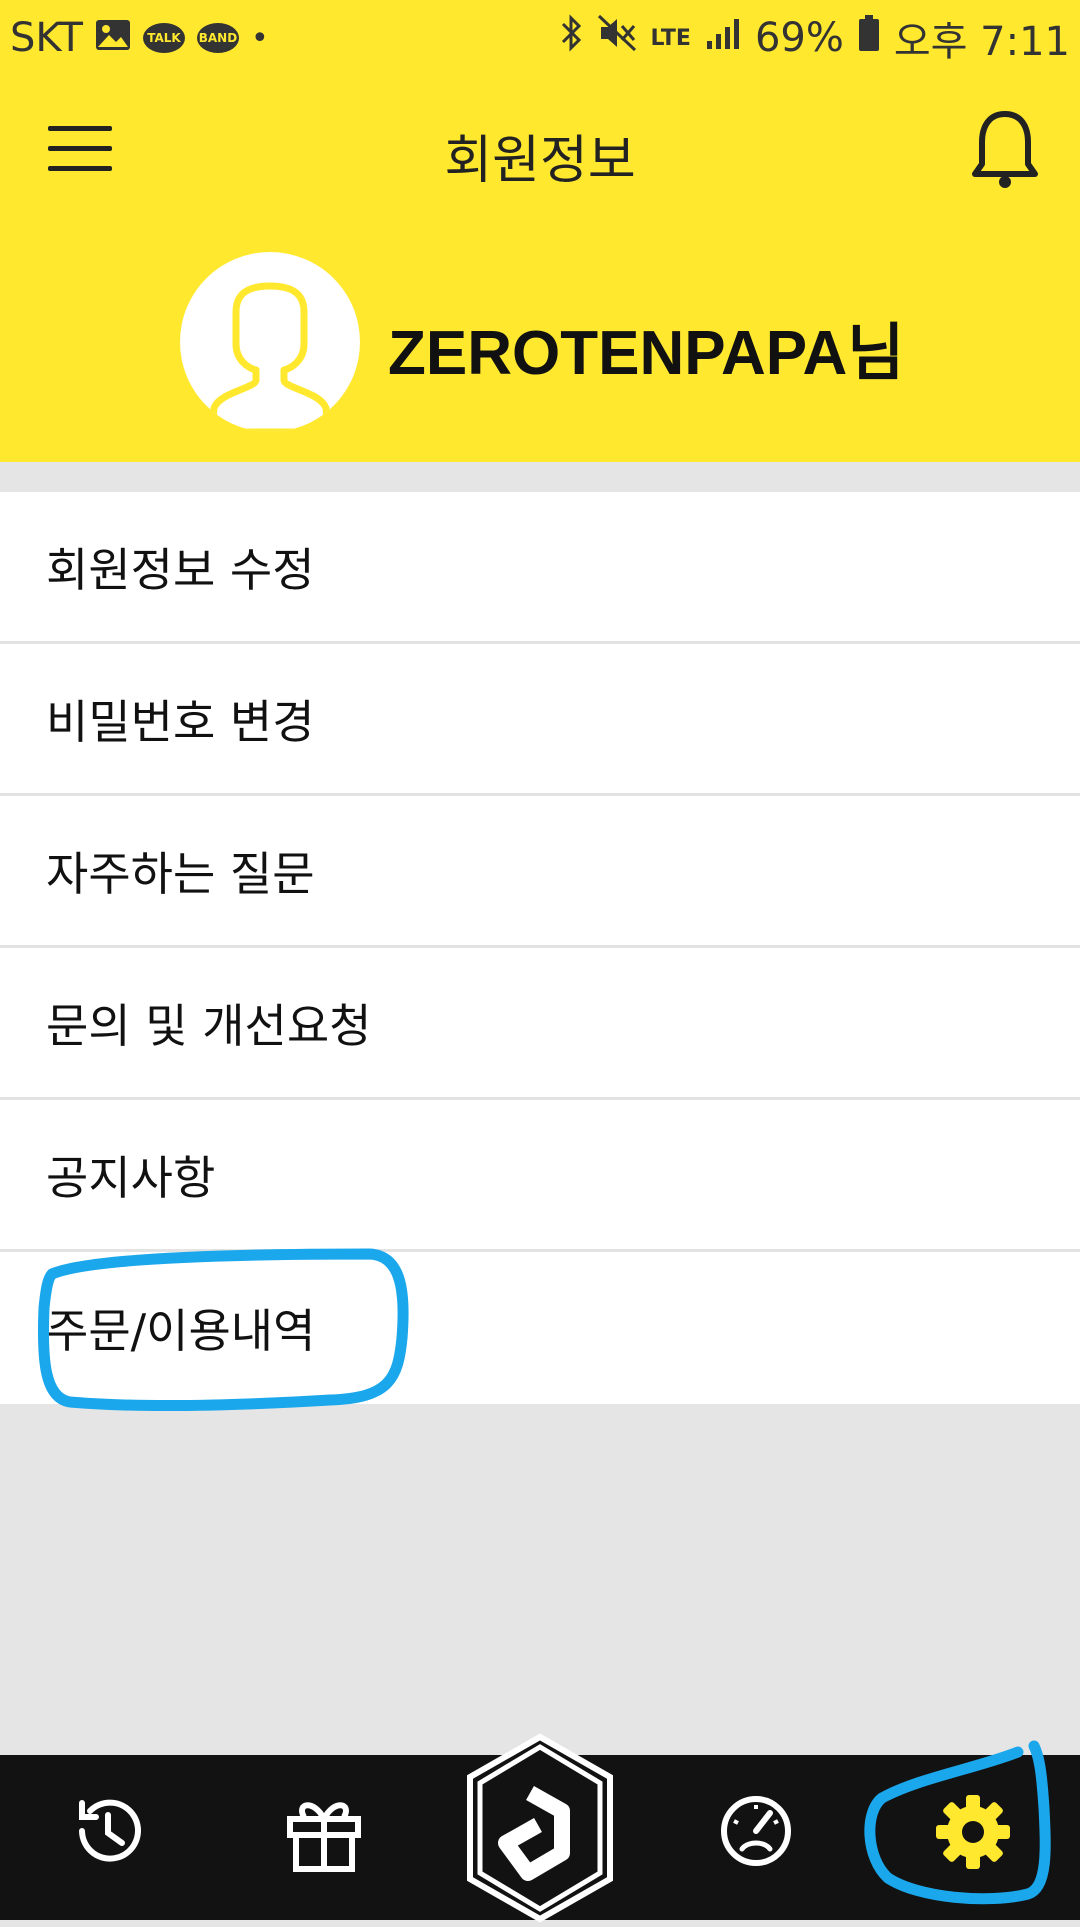 The width and height of the screenshot is (1080, 1927). I want to click on avatar, so click(270, 342).